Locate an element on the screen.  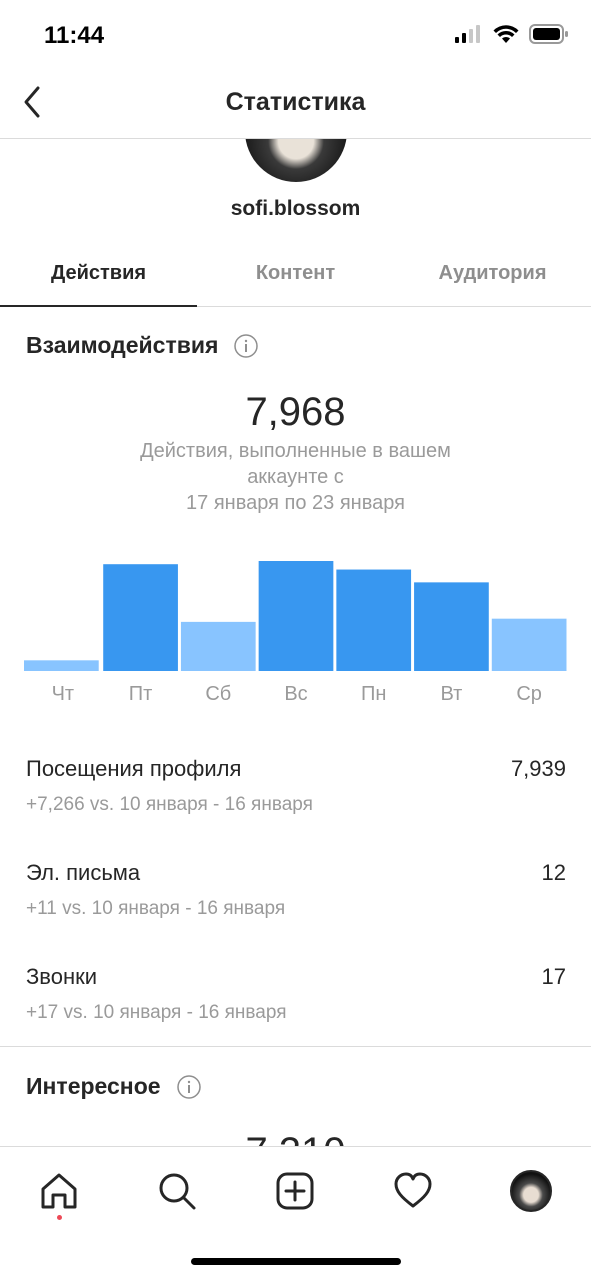
search-icon is located at coordinates (177, 1191).